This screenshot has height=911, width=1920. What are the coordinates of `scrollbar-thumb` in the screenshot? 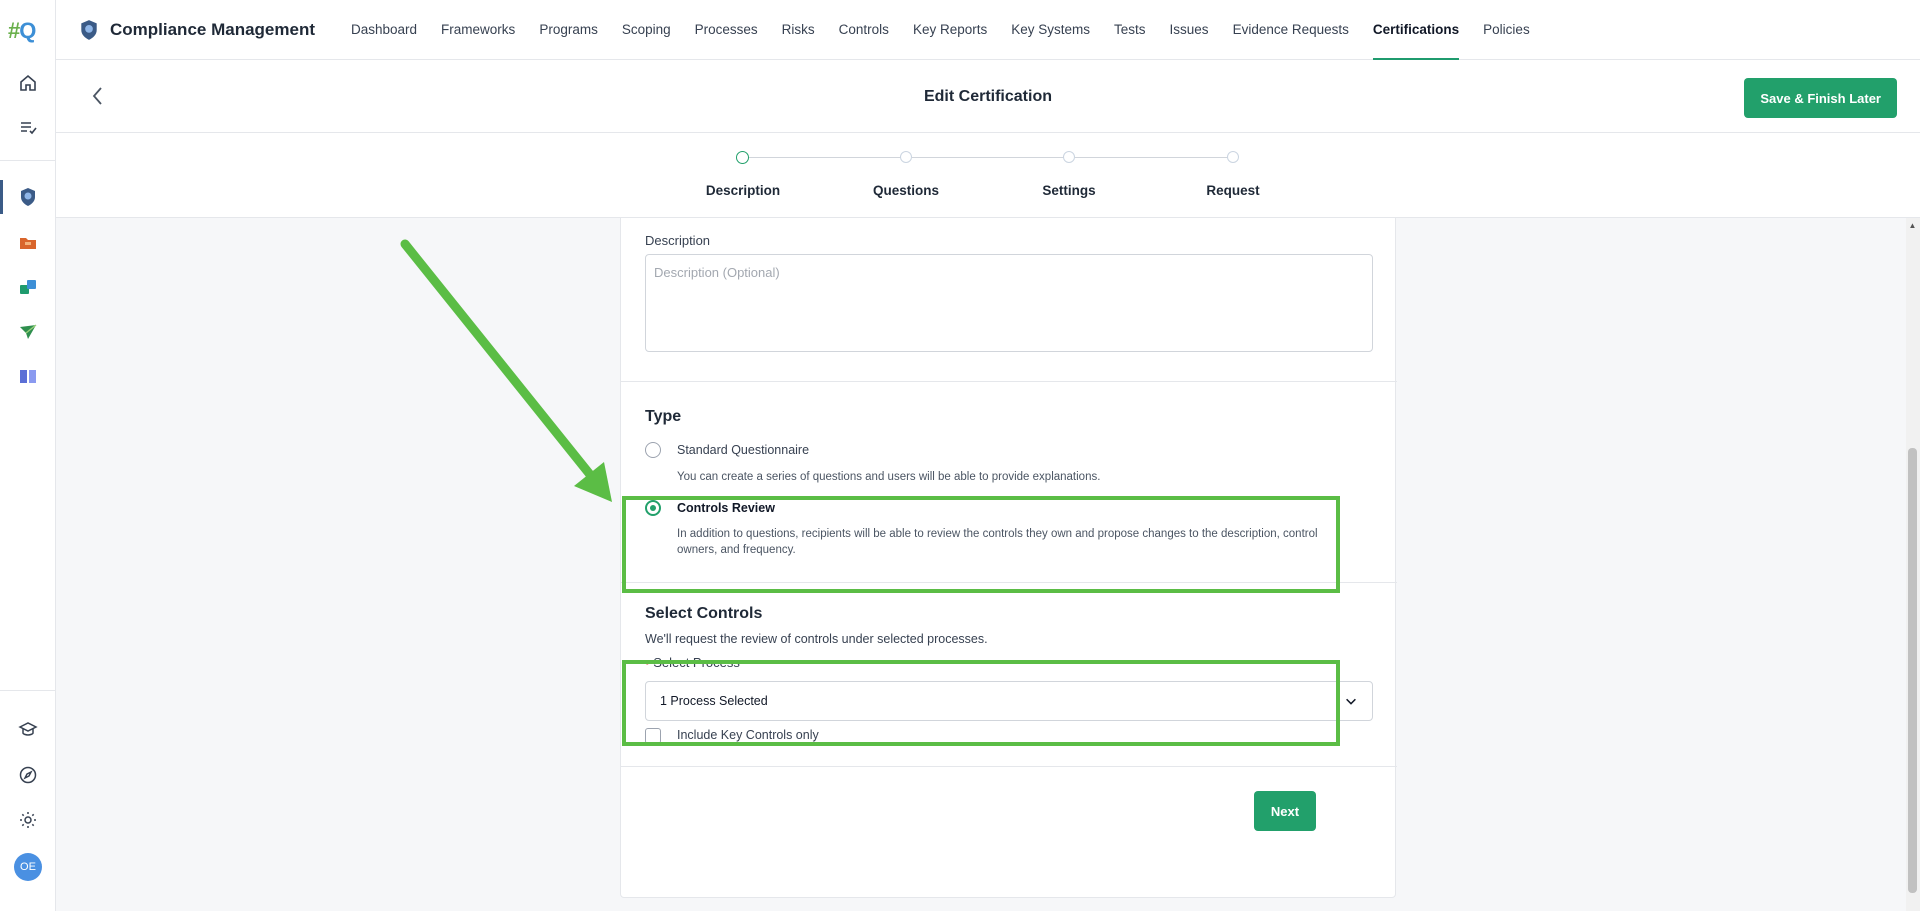 It's located at (1912, 670).